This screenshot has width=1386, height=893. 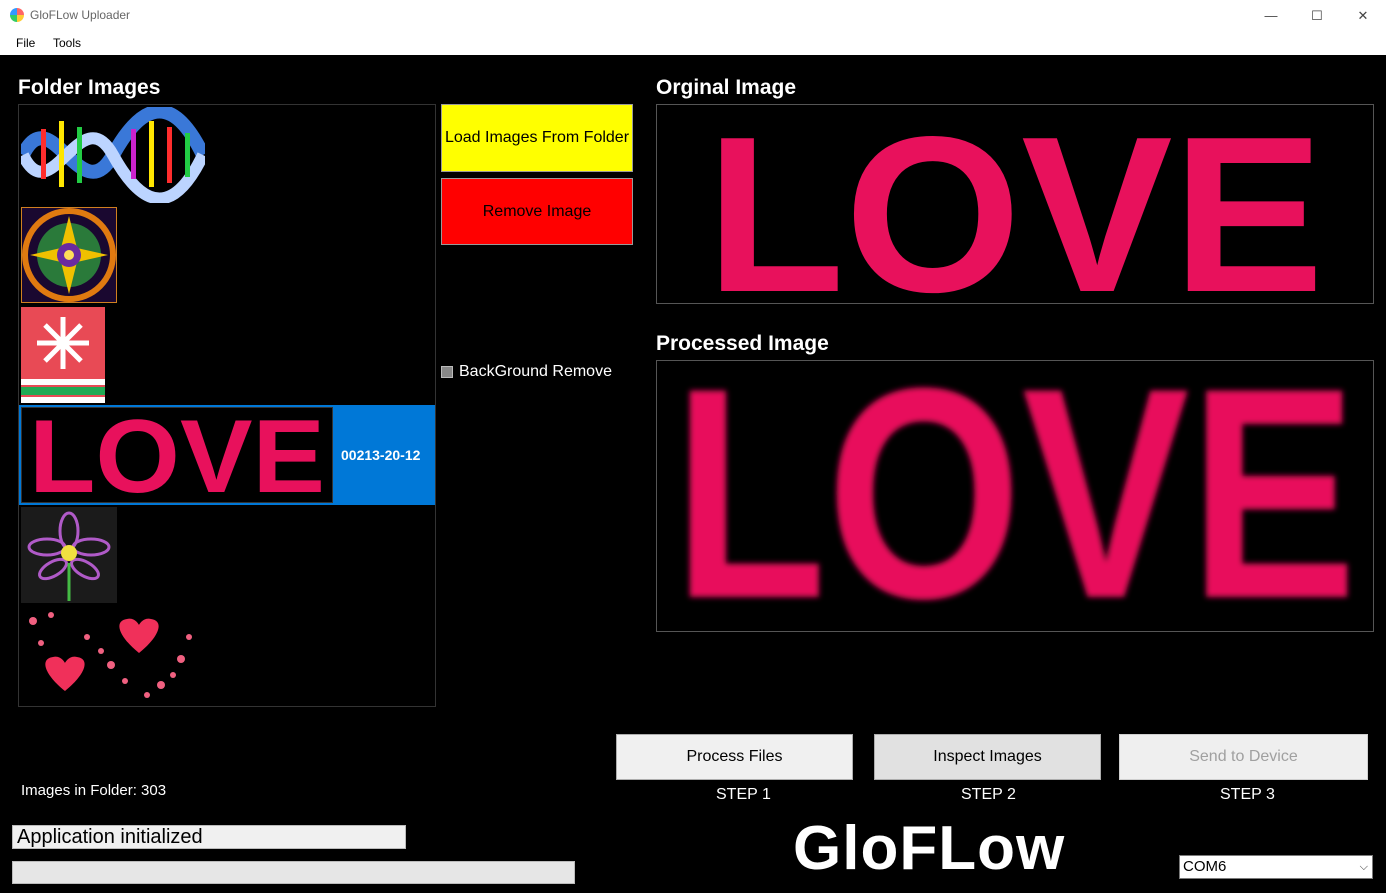 I want to click on step2-label: STEP 2, so click(x=988, y=794).